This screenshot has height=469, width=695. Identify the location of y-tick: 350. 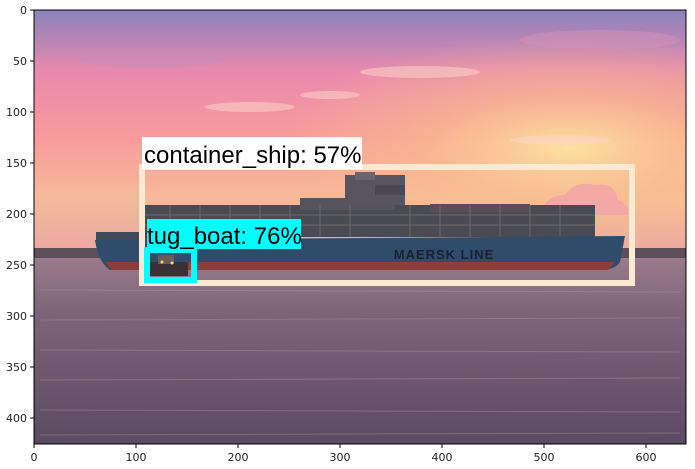
(20, 367).